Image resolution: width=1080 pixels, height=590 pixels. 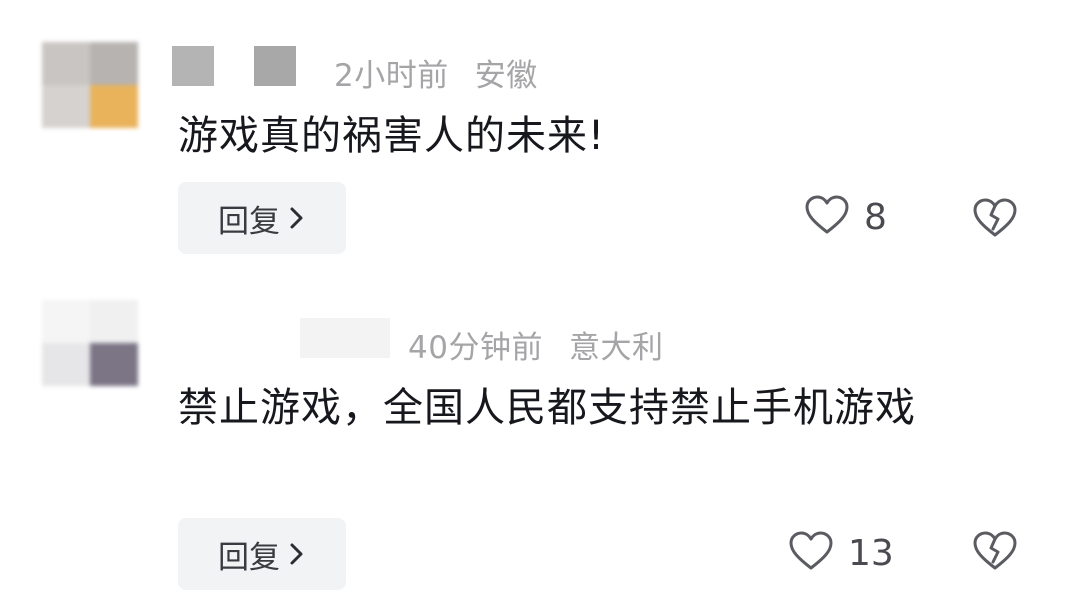 What do you see at coordinates (841, 553) in the screenshot?
I see `like-button: 13` at bounding box center [841, 553].